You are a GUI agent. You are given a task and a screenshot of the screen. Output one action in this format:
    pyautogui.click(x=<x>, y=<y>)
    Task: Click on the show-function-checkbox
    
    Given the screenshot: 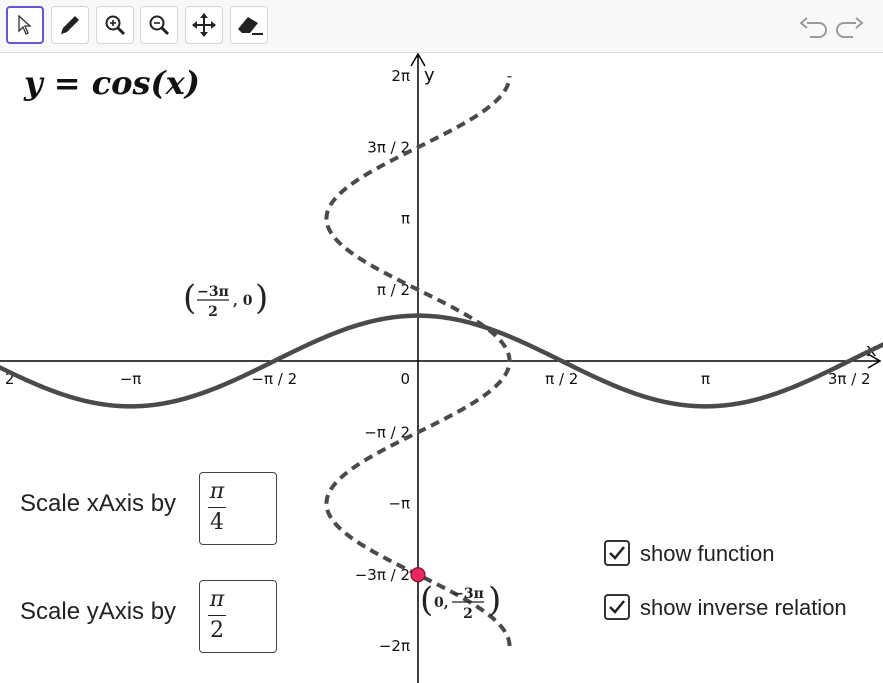 What is the action you would take?
    pyautogui.click(x=617, y=553)
    